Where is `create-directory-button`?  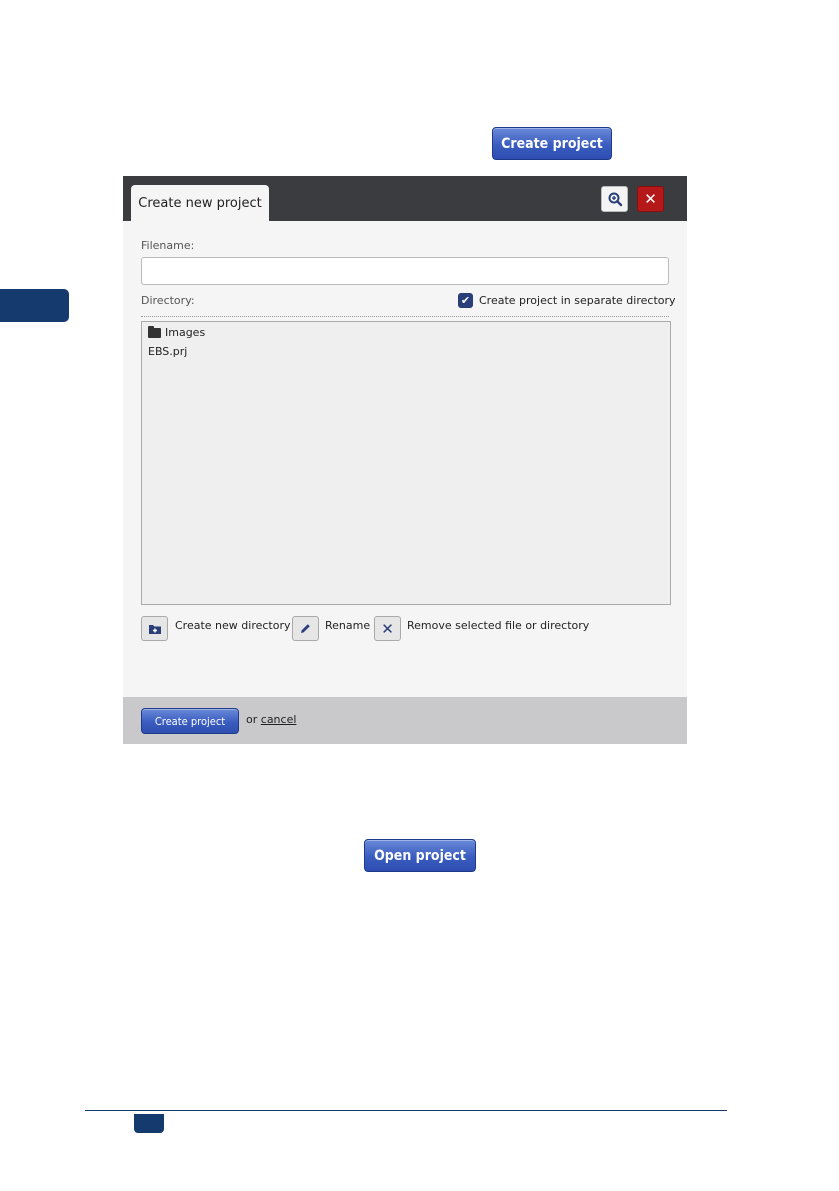 create-directory-button is located at coordinates (154, 628).